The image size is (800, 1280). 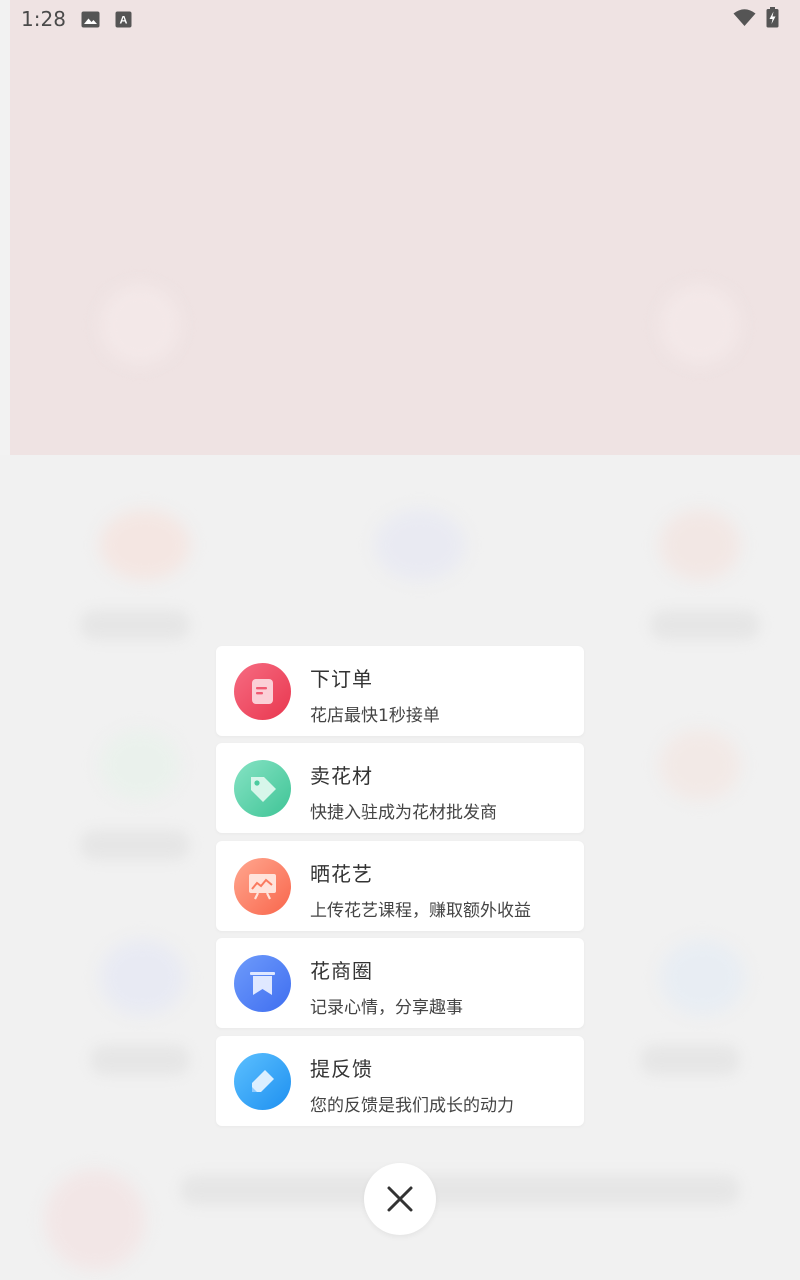 I want to click on menu-item-subtitle: 花店最快1秒接单, so click(x=375, y=716).